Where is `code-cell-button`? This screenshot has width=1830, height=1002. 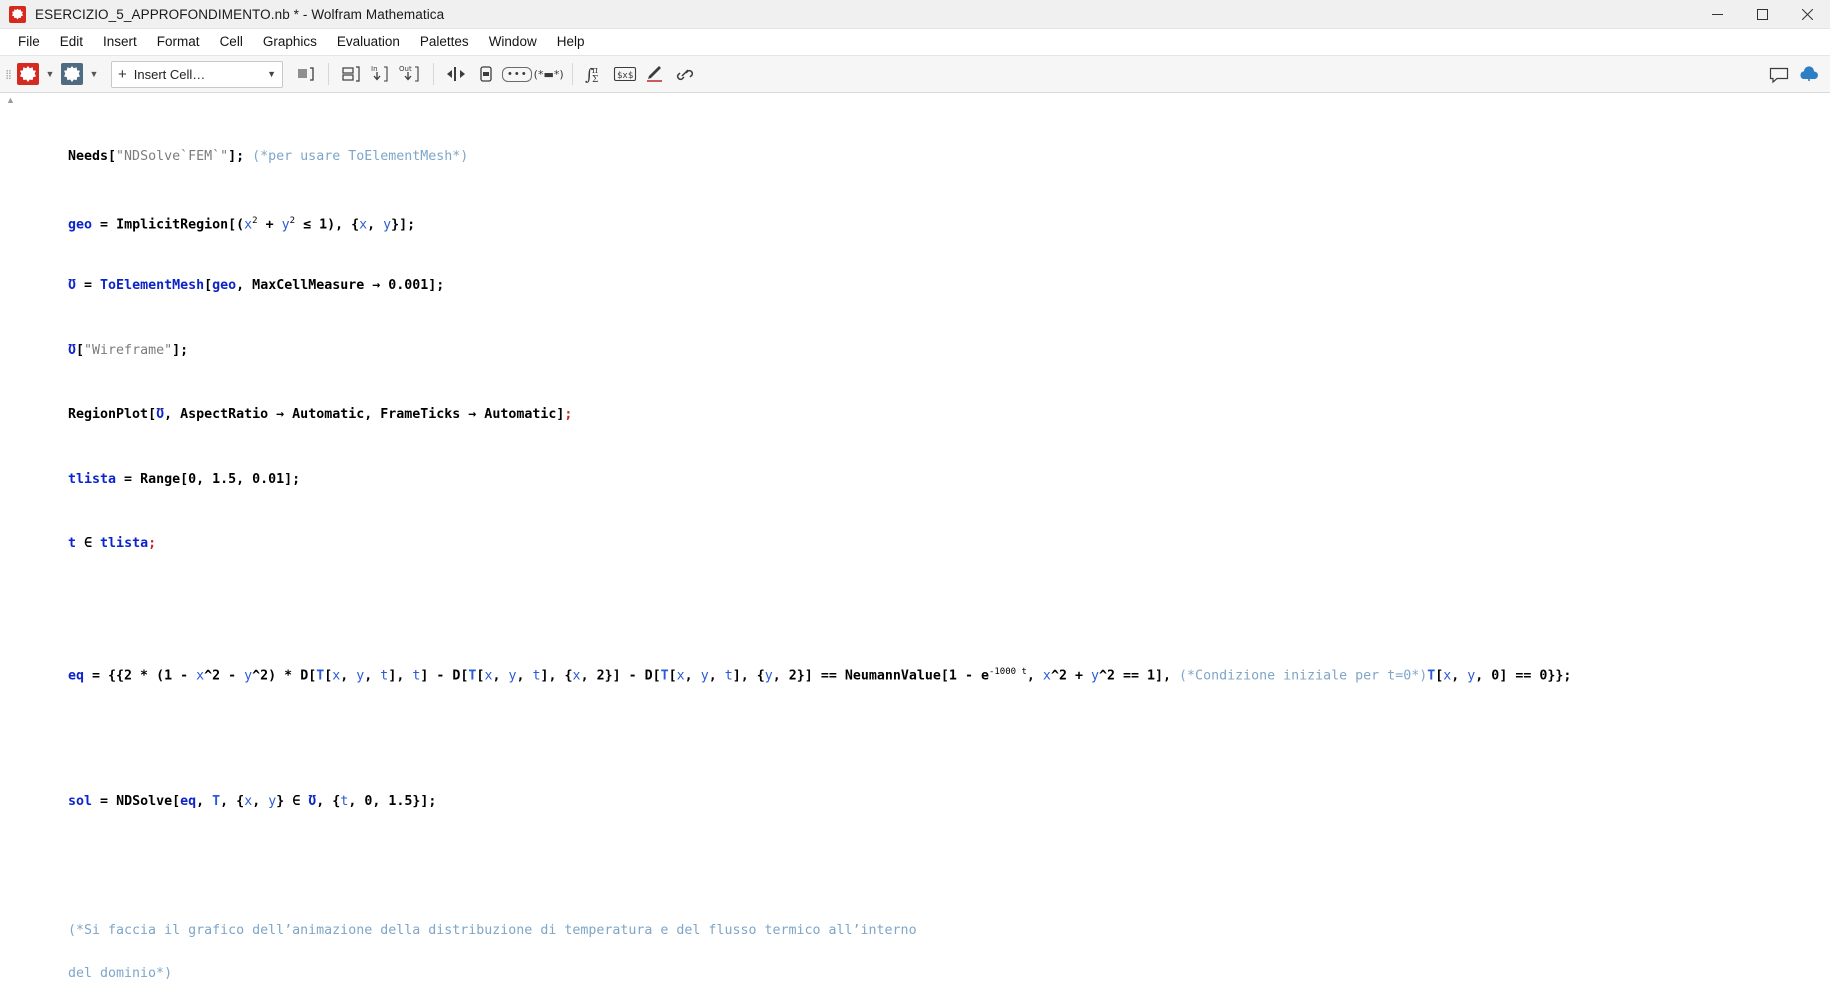 code-cell-button is located at coordinates (486, 74).